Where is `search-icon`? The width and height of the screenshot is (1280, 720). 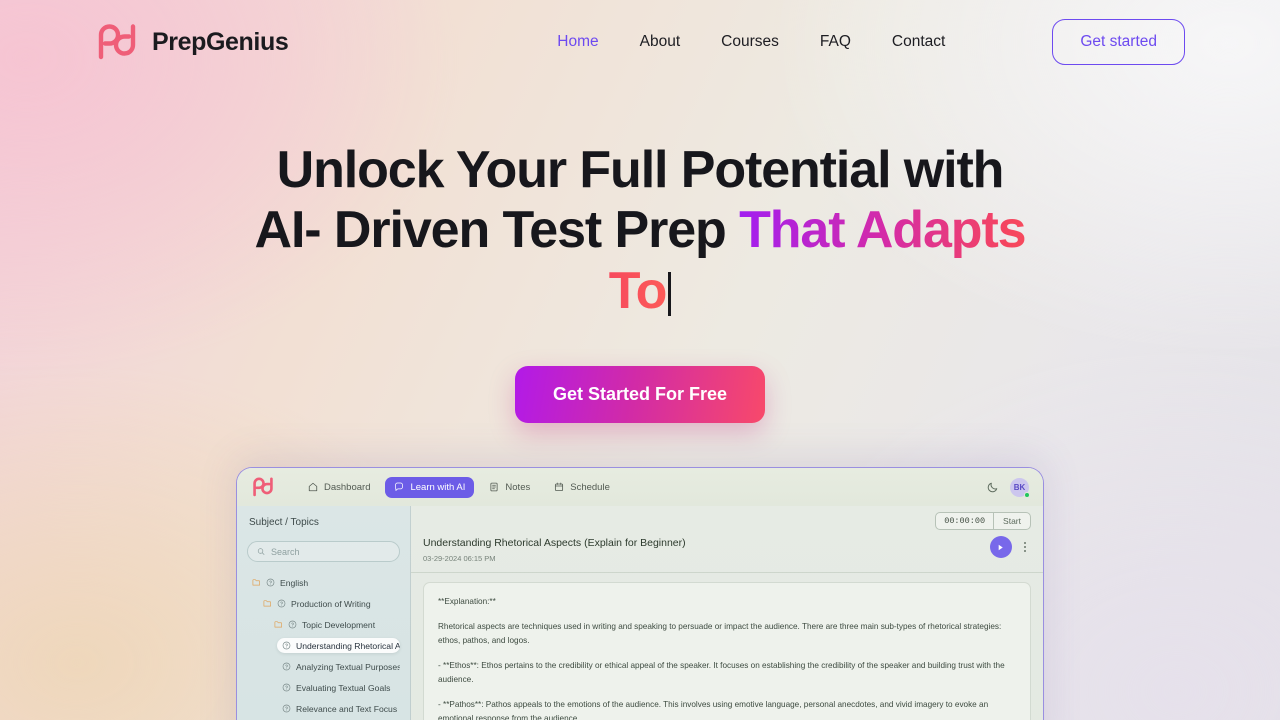 search-icon is located at coordinates (261, 551).